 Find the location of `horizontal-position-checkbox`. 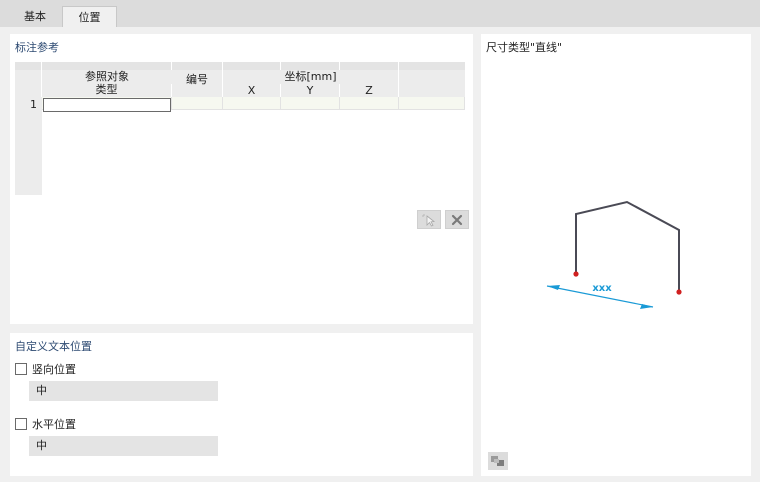

horizontal-position-checkbox is located at coordinates (21, 424).